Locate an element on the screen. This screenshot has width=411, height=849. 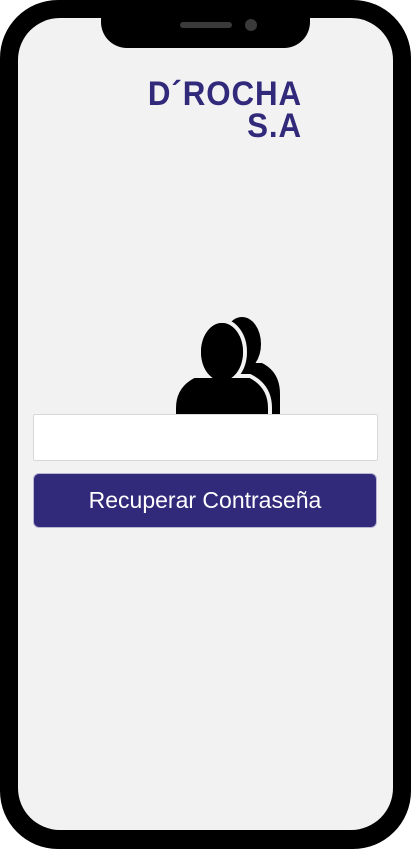
speaker-grille is located at coordinates (206, 25).